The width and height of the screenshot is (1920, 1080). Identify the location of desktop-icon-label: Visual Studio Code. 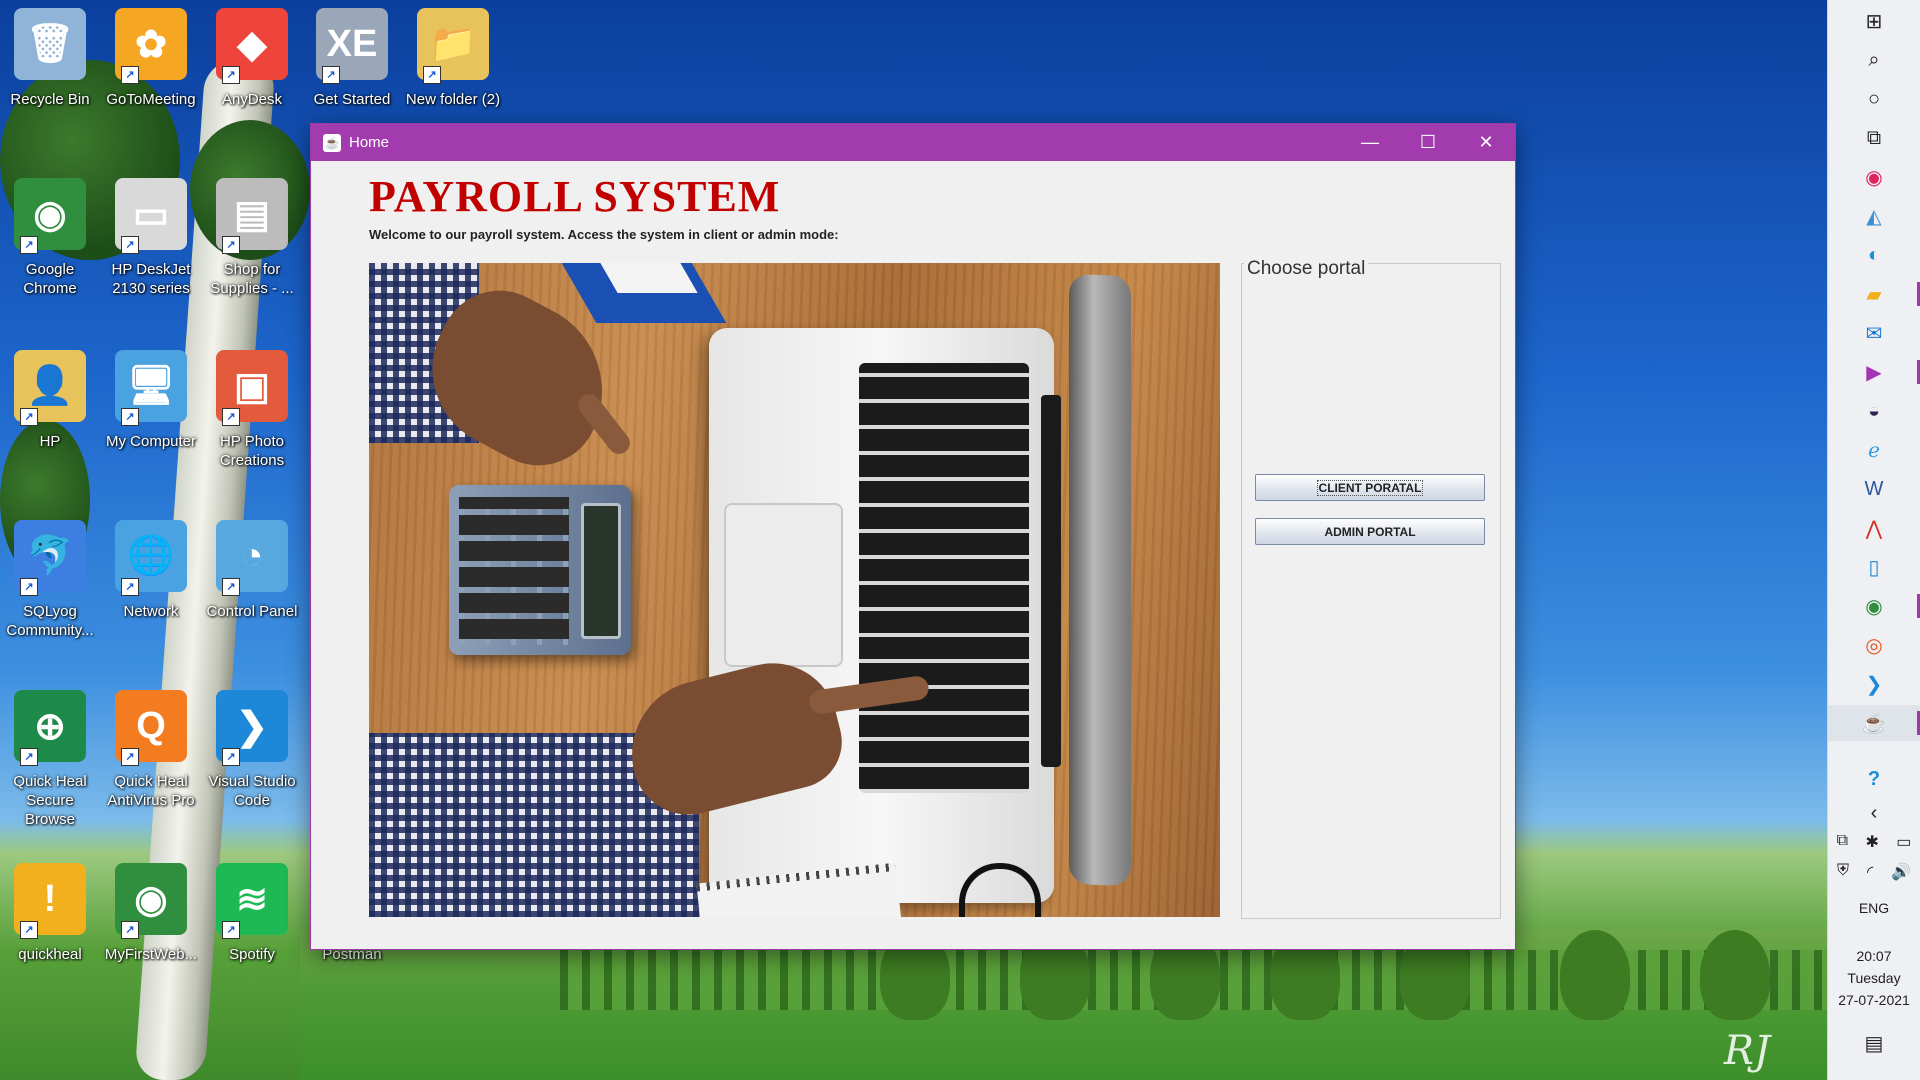
(252, 791).